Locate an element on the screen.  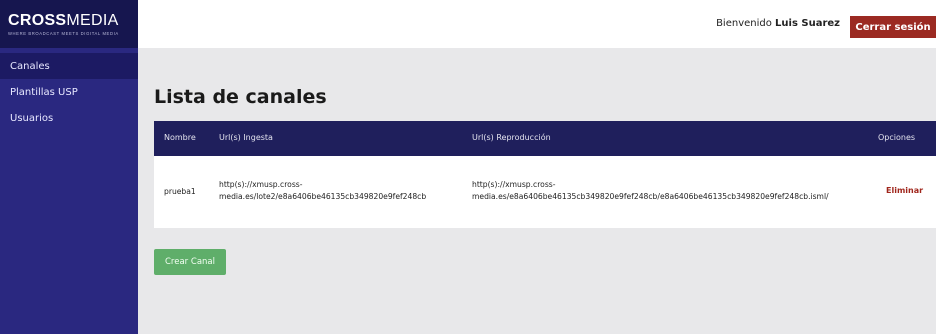
sidebar-item-label: Plantillas USP is located at coordinates (44, 92).